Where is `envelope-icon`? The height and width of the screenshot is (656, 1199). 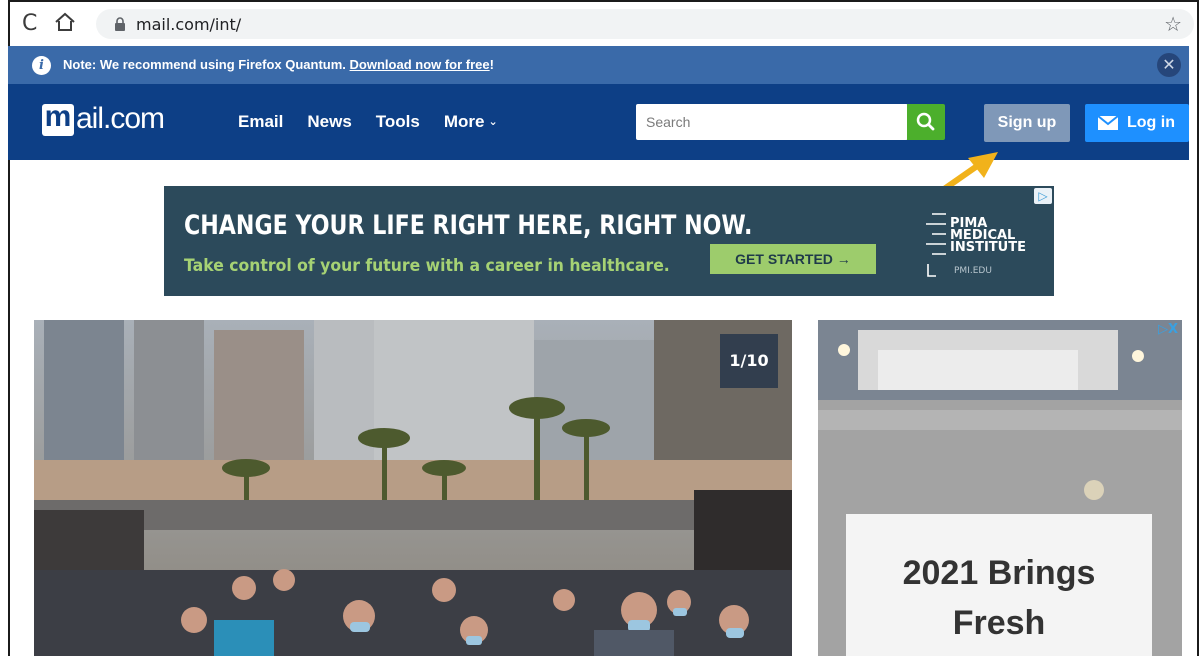
envelope-icon is located at coordinates (1108, 123).